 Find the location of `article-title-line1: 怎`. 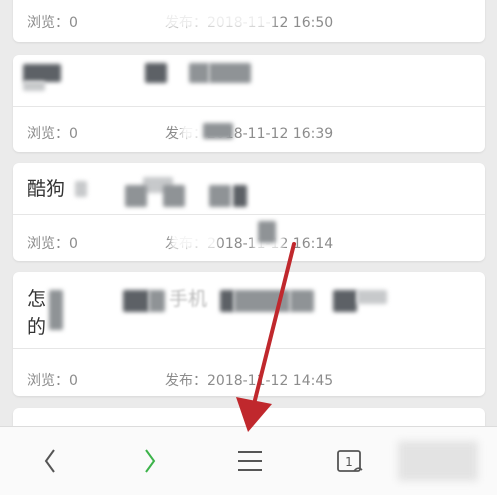

article-title-line1: 怎 is located at coordinates (37, 299).